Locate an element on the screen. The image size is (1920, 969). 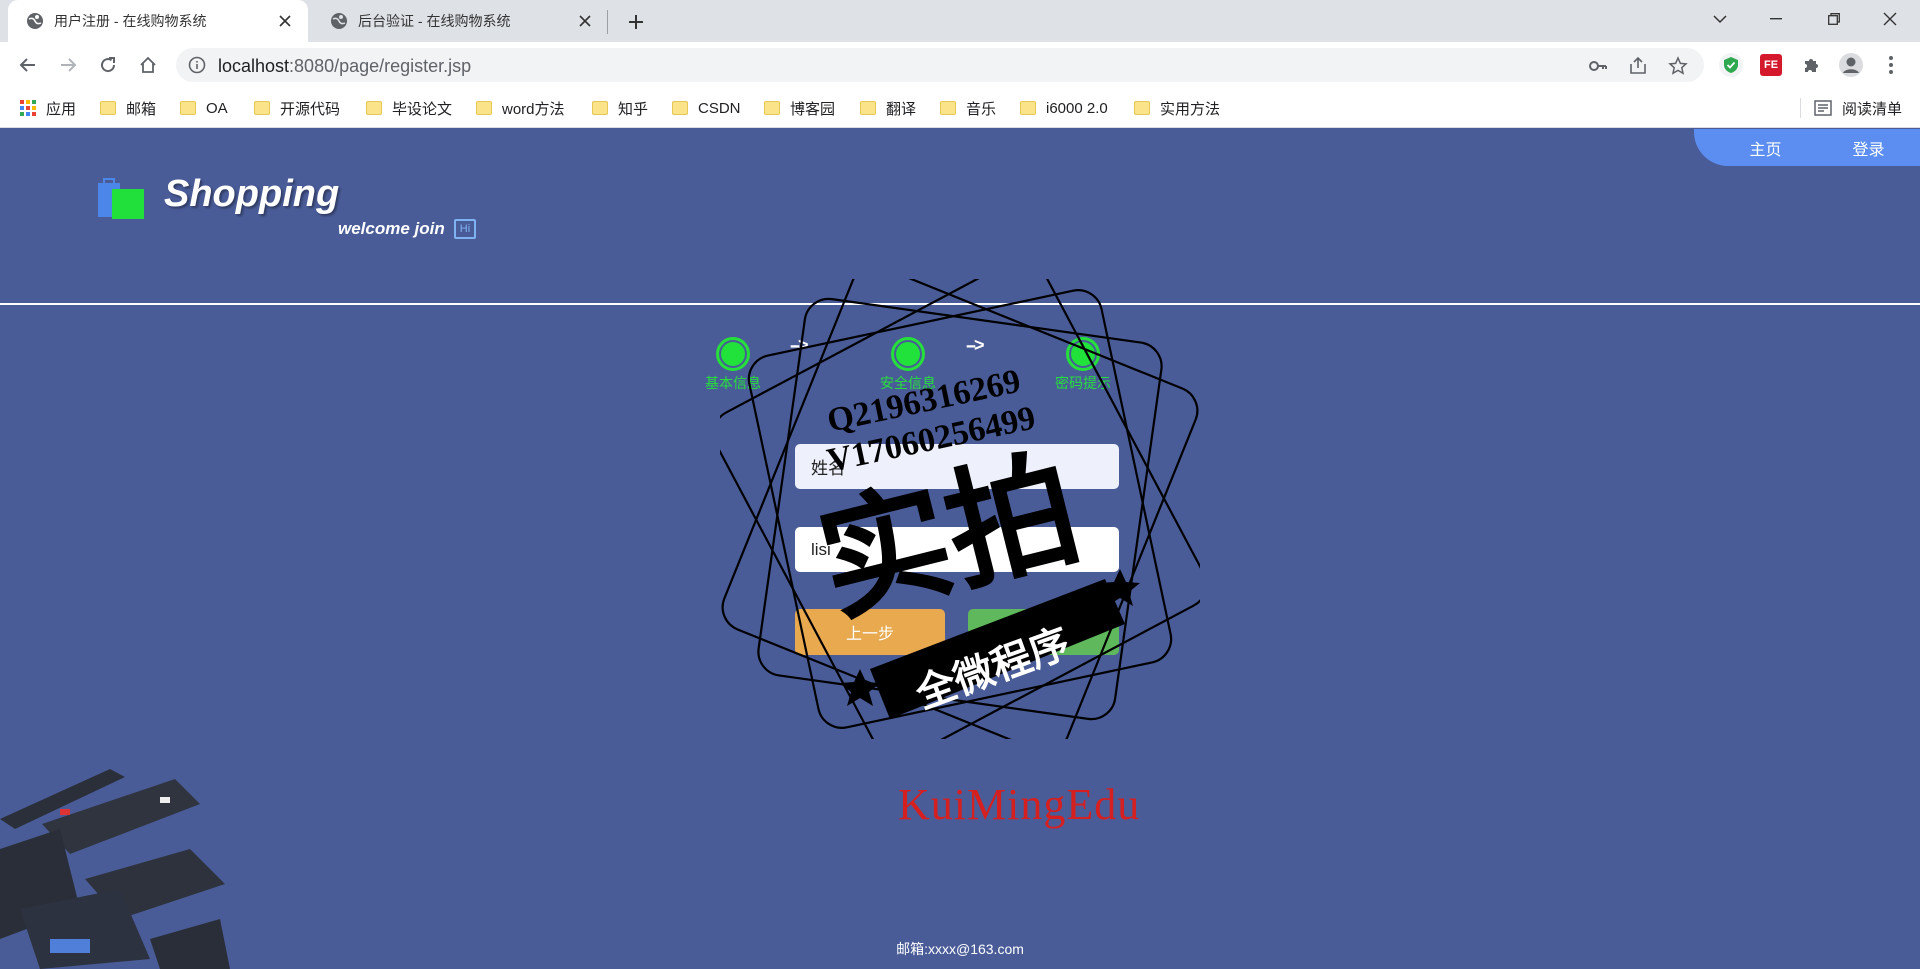
browser-toolbar: localhost:8080/page/register.jsp FE is located at coordinates (960, 65).